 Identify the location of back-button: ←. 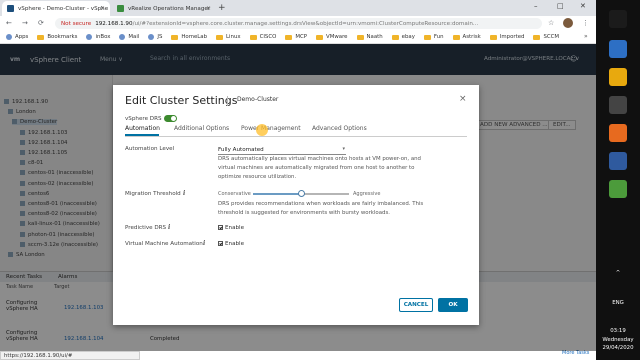
(9, 23).